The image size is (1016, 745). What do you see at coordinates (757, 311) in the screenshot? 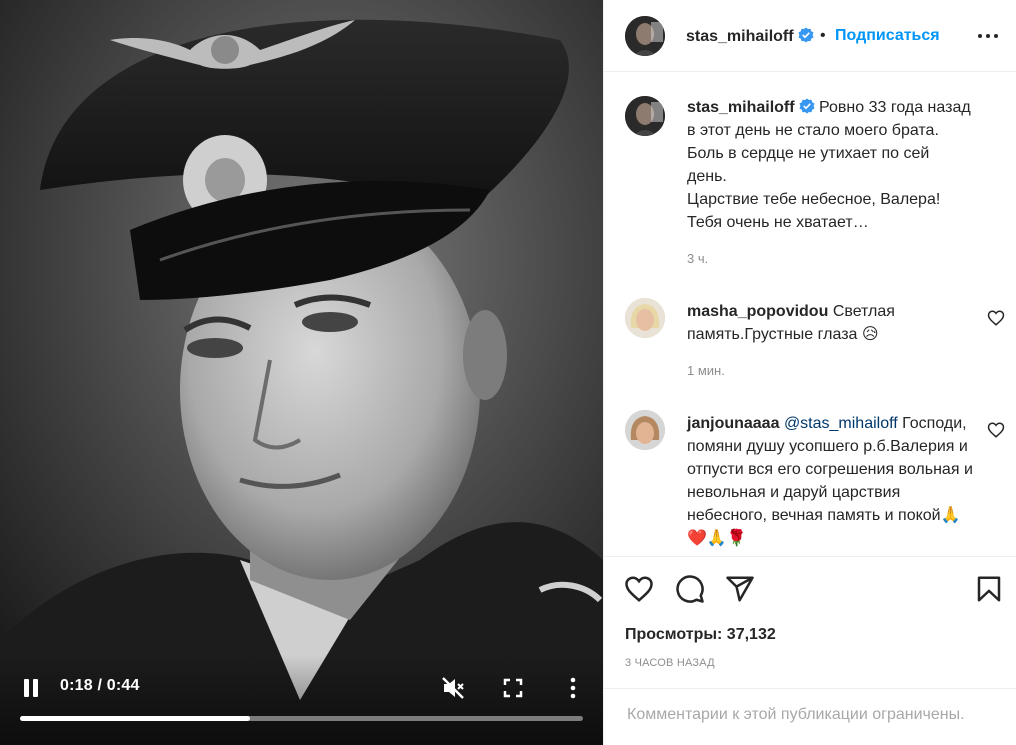
I see `comment-username: masha_popovidou` at bounding box center [757, 311].